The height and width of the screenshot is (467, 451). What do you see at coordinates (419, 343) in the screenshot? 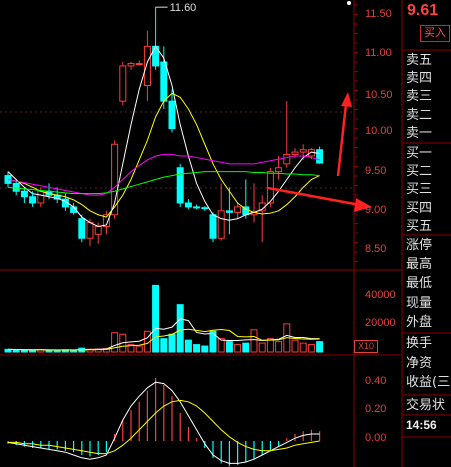
I see `fund-field-0: 换手` at bounding box center [419, 343].